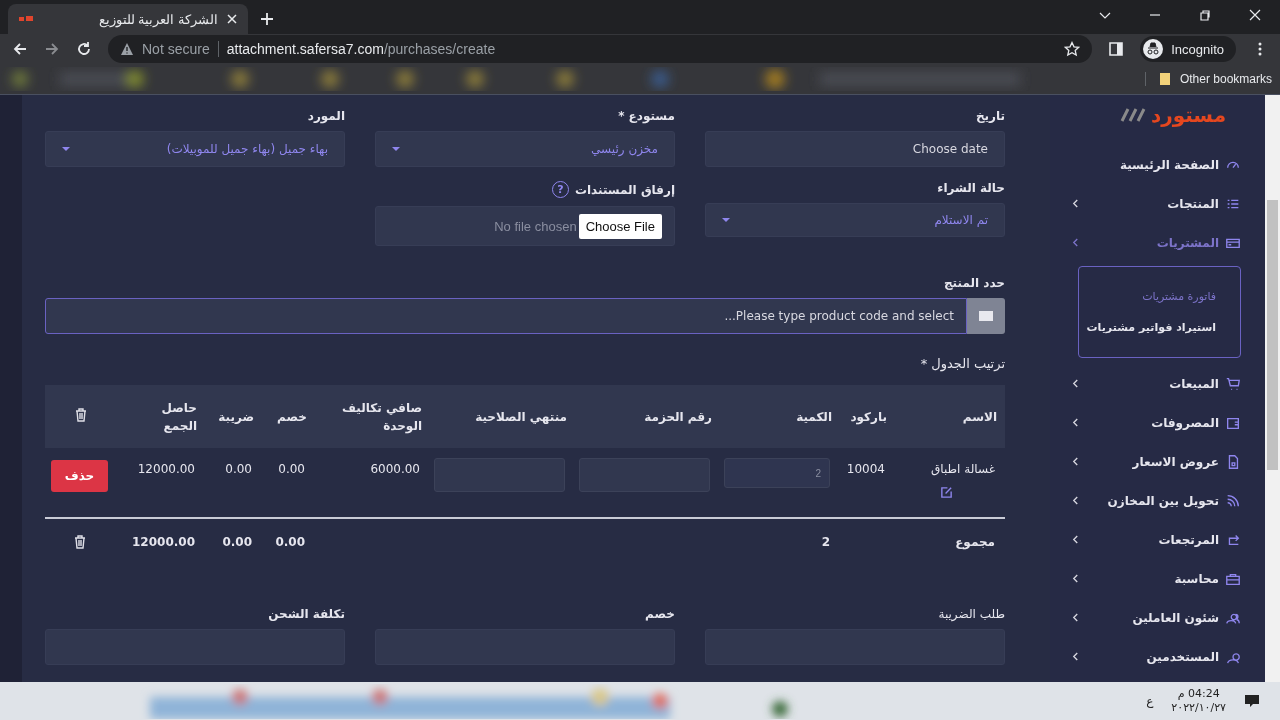 Image resolution: width=1280 pixels, height=720 pixels. Describe the element at coordinates (361, 49) in the screenshot. I see `url-text: attachment.safersa7.com/purchases/create` at that location.